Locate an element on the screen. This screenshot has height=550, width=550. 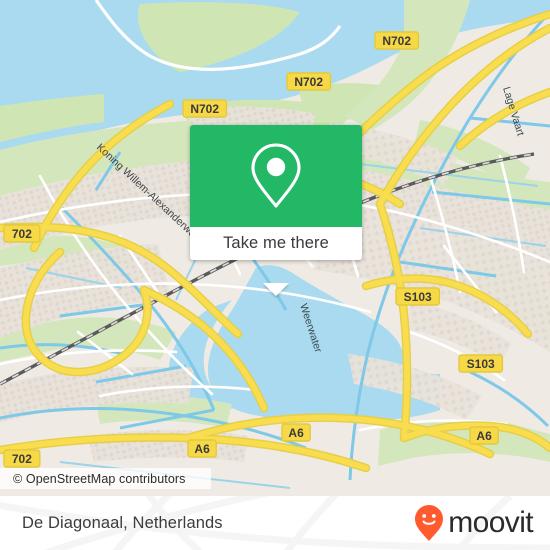
map-pin-icon is located at coordinates (276, 175).